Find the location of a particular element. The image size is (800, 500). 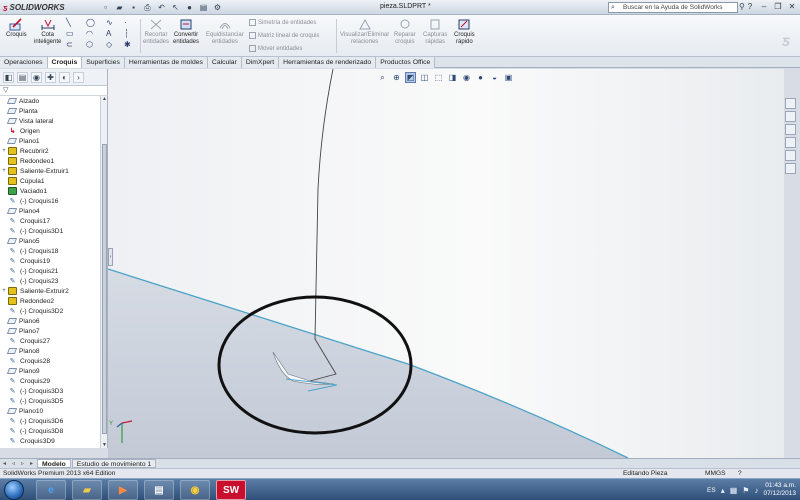

panel-collapse-handle: › is located at coordinates (110, 257).